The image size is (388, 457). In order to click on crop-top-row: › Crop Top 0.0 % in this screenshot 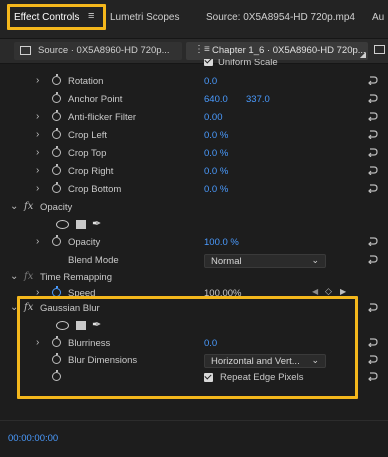, I will do `click(194, 153)`.